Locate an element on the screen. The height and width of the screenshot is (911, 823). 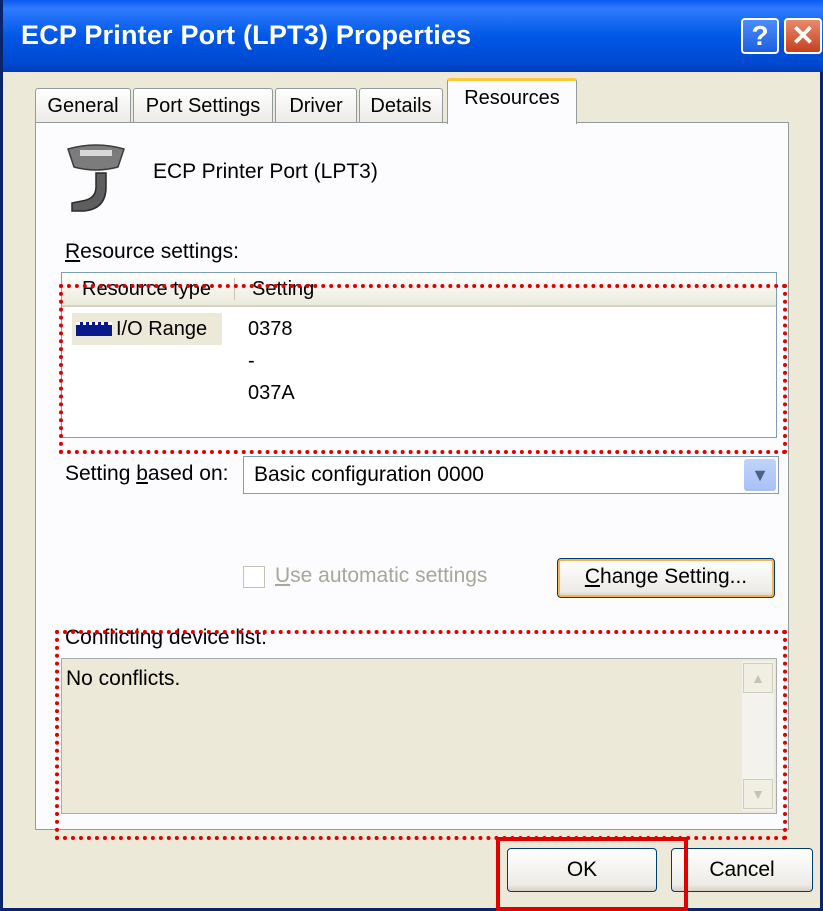
use-automatic-settings-label: Use automatic settings is located at coordinates (381, 575).